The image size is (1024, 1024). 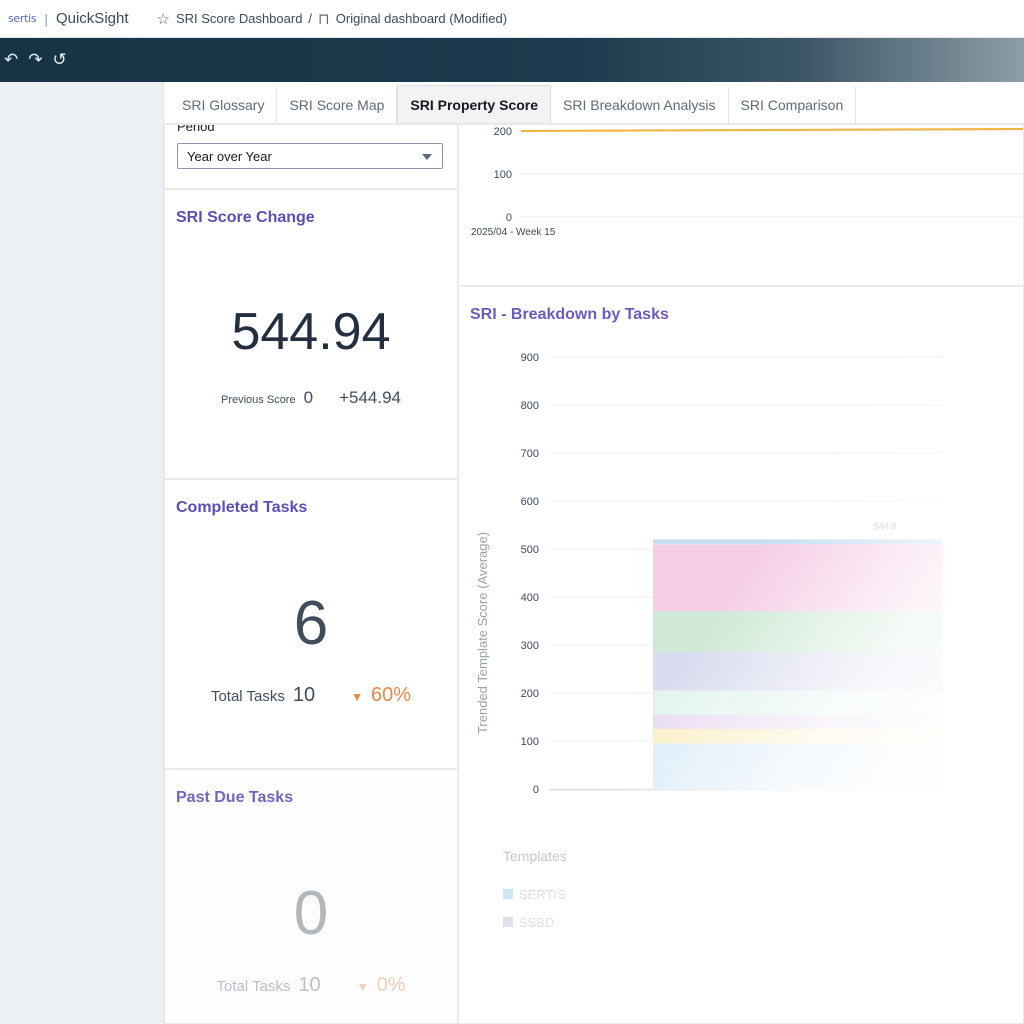 What do you see at coordinates (747, 182) in the screenshot?
I see `score-trend-chart: 0 100 200 2025/04 - Week 15` at bounding box center [747, 182].